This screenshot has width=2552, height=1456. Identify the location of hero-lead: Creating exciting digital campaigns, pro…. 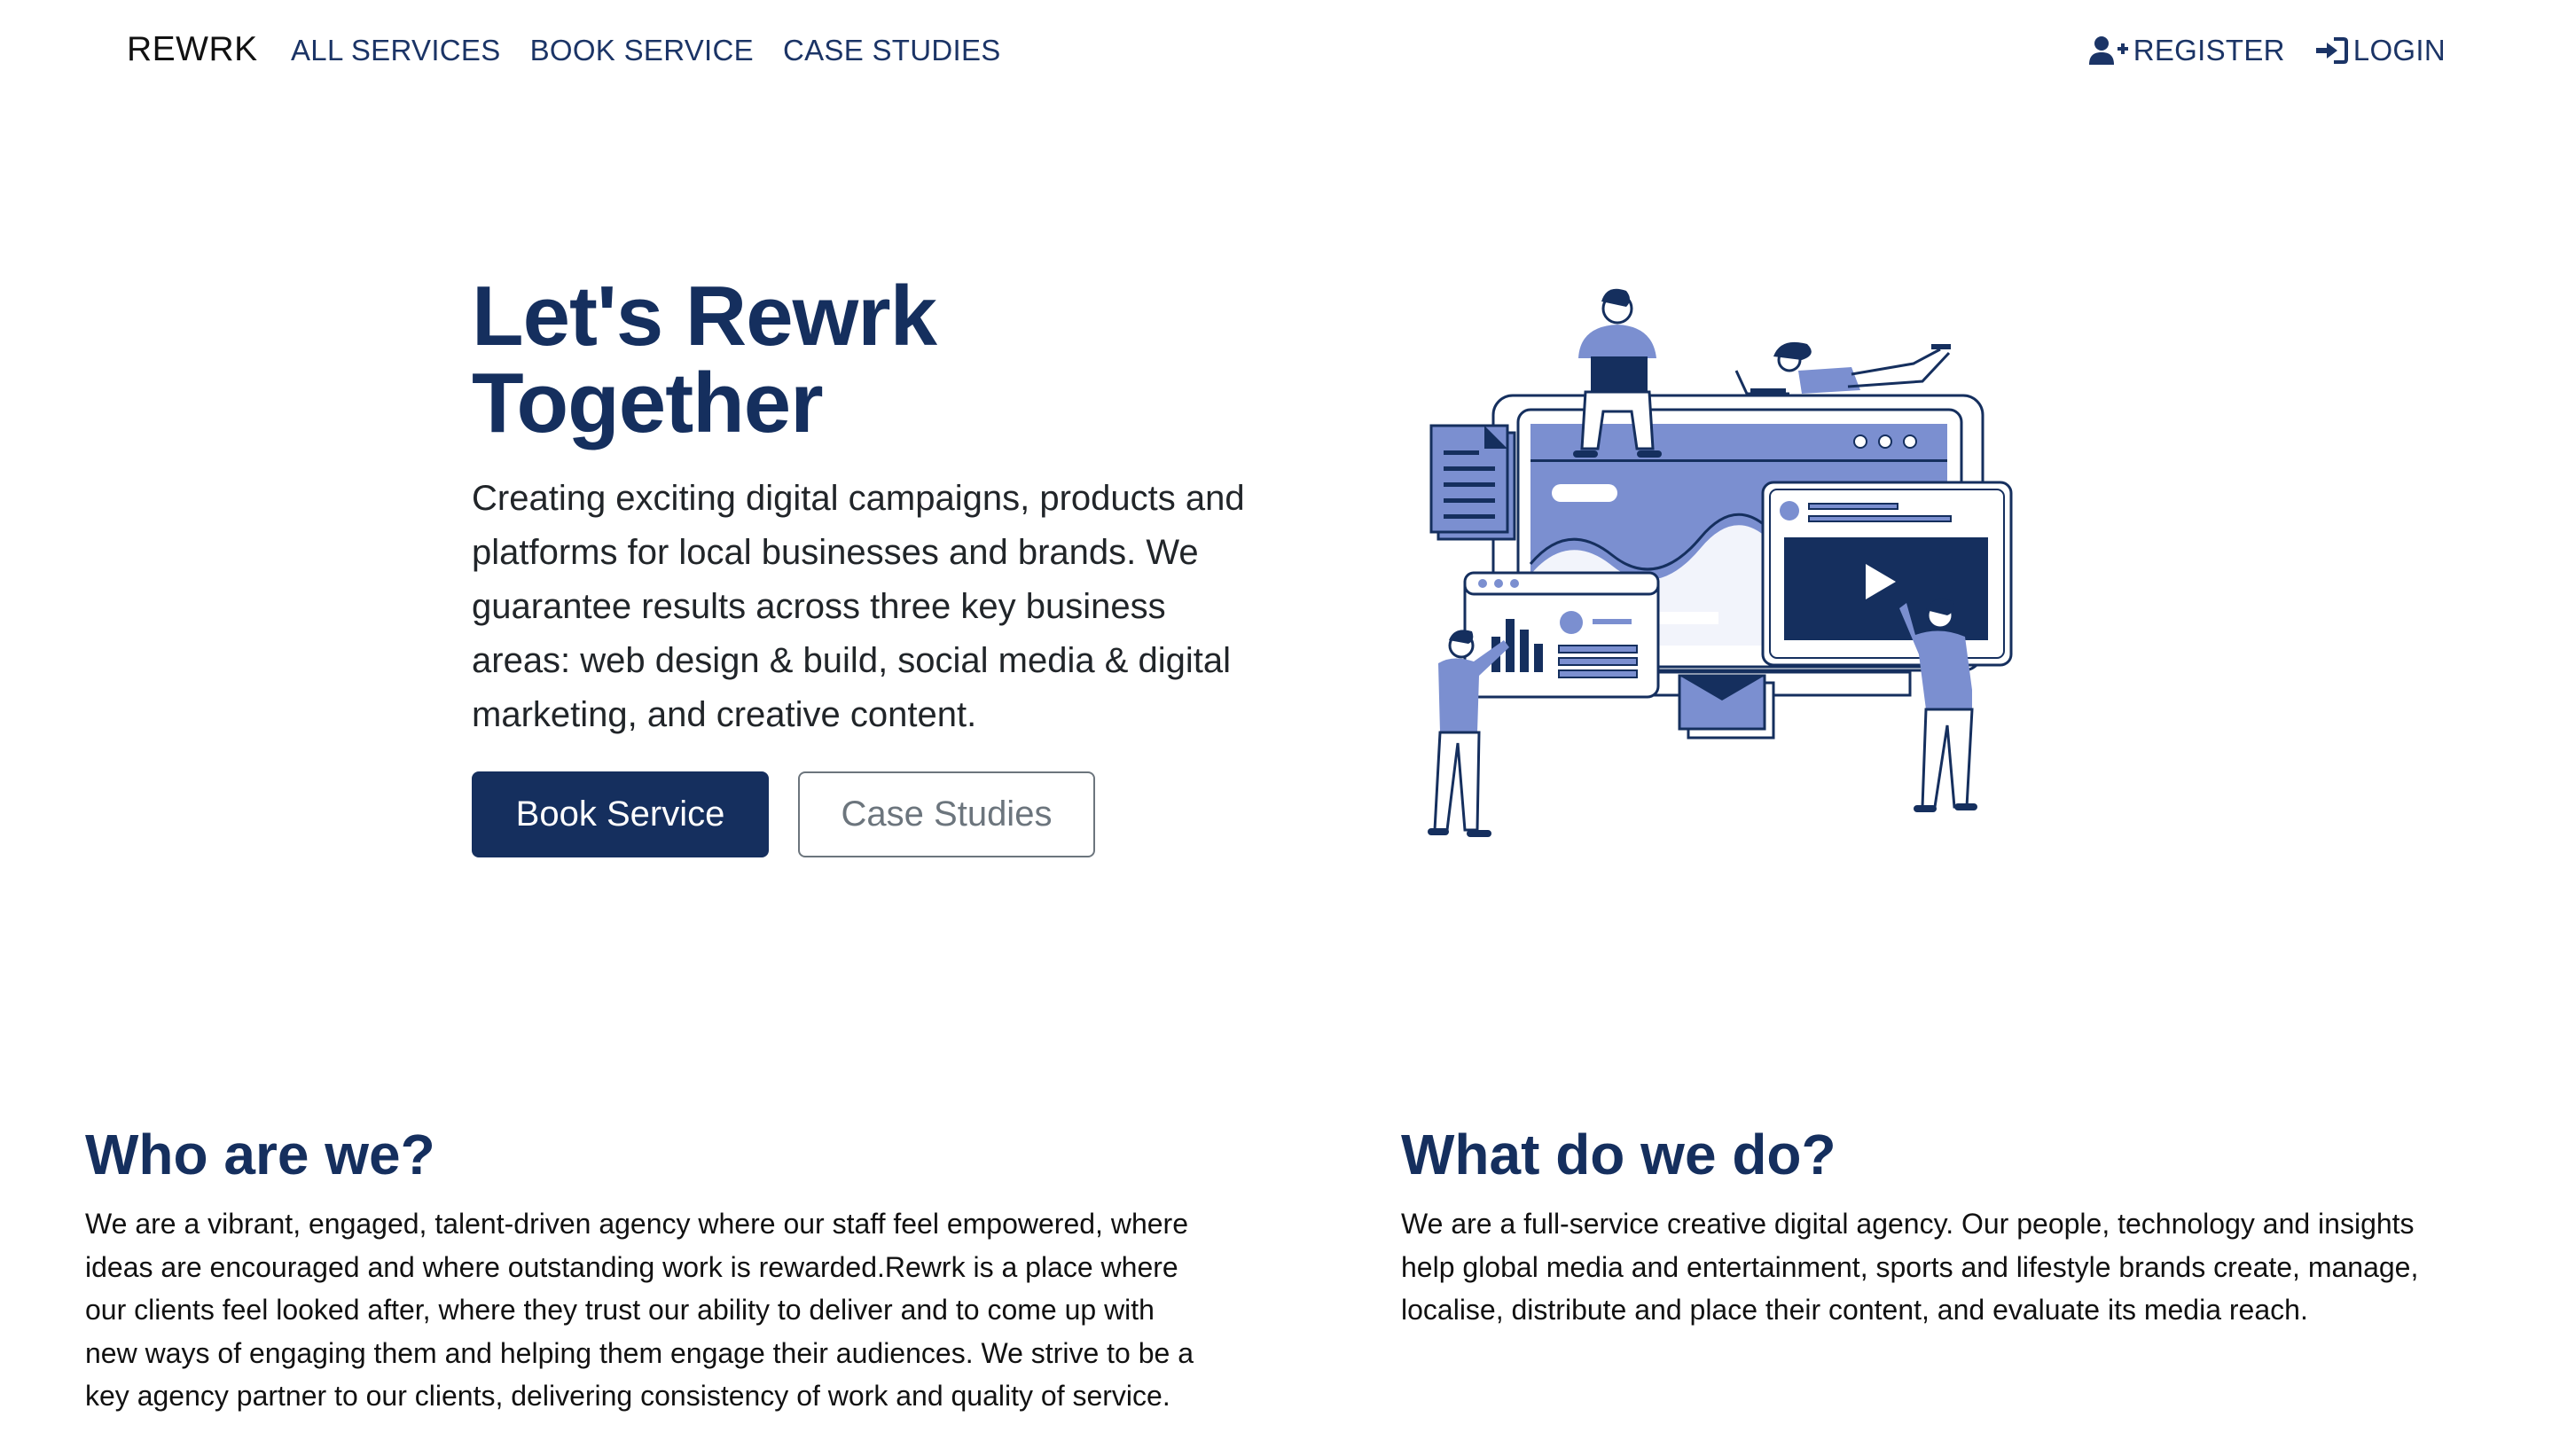
(858, 606).